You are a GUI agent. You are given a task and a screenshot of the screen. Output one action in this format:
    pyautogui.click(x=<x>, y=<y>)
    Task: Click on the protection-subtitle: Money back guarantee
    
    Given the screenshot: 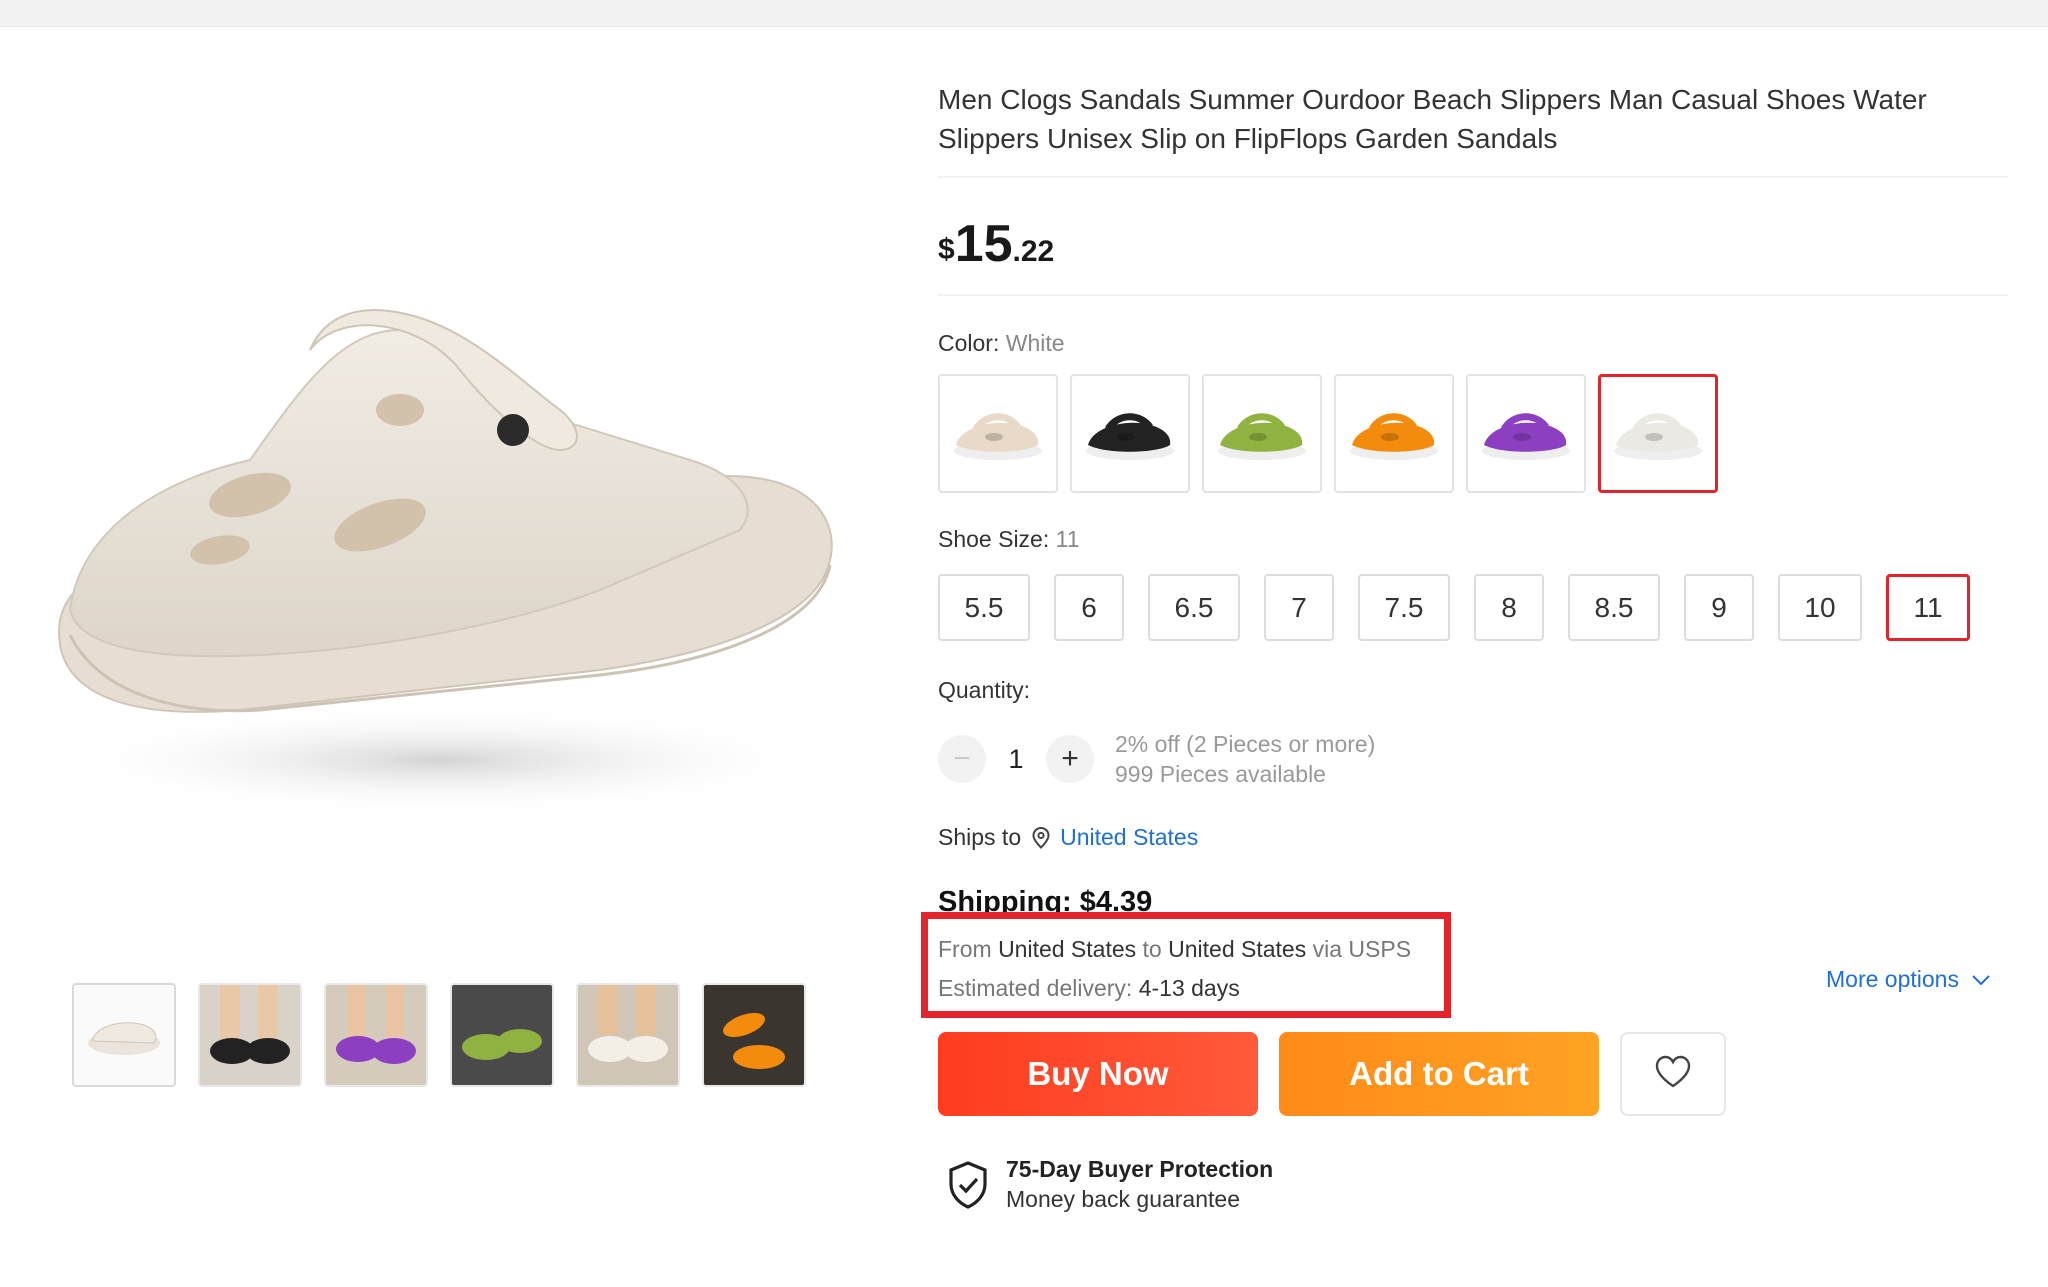 What is the action you would take?
    pyautogui.click(x=1123, y=1199)
    